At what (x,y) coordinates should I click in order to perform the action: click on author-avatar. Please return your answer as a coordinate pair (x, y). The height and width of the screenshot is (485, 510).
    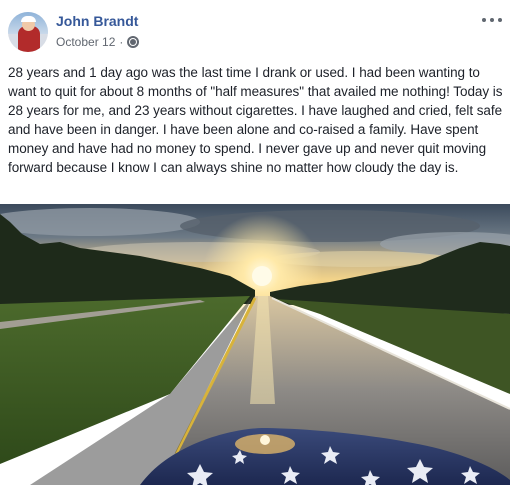
    Looking at the image, I should click on (28, 32).